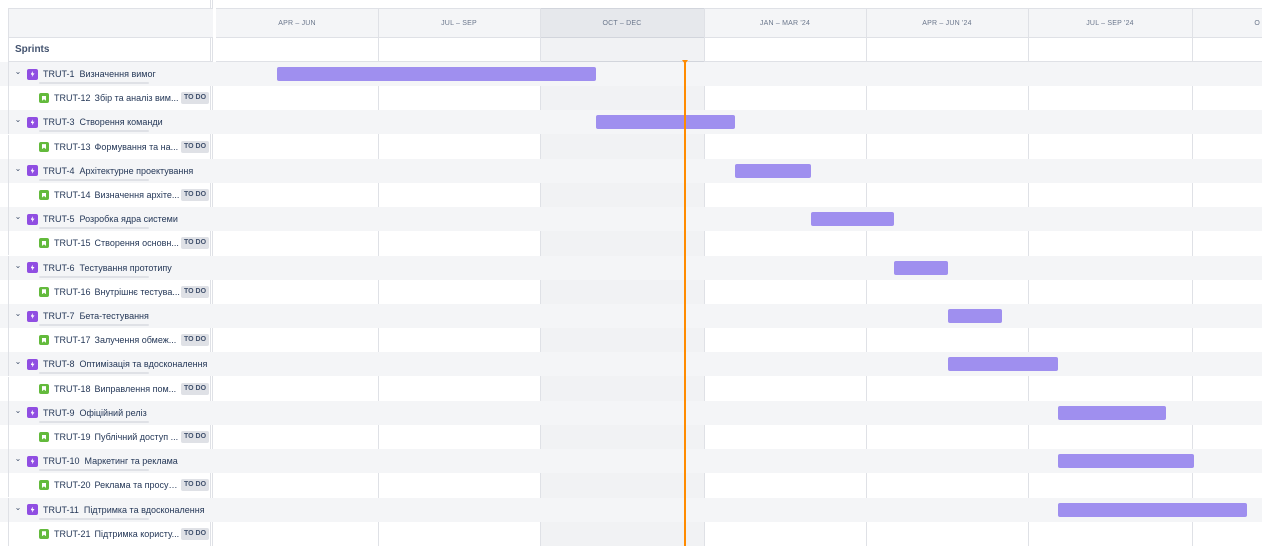 The image size is (1262, 546). What do you see at coordinates (631, 98) in the screenshot?
I see `story-row: TRUT-12 Збір та аналіз вим... TO DO` at bounding box center [631, 98].